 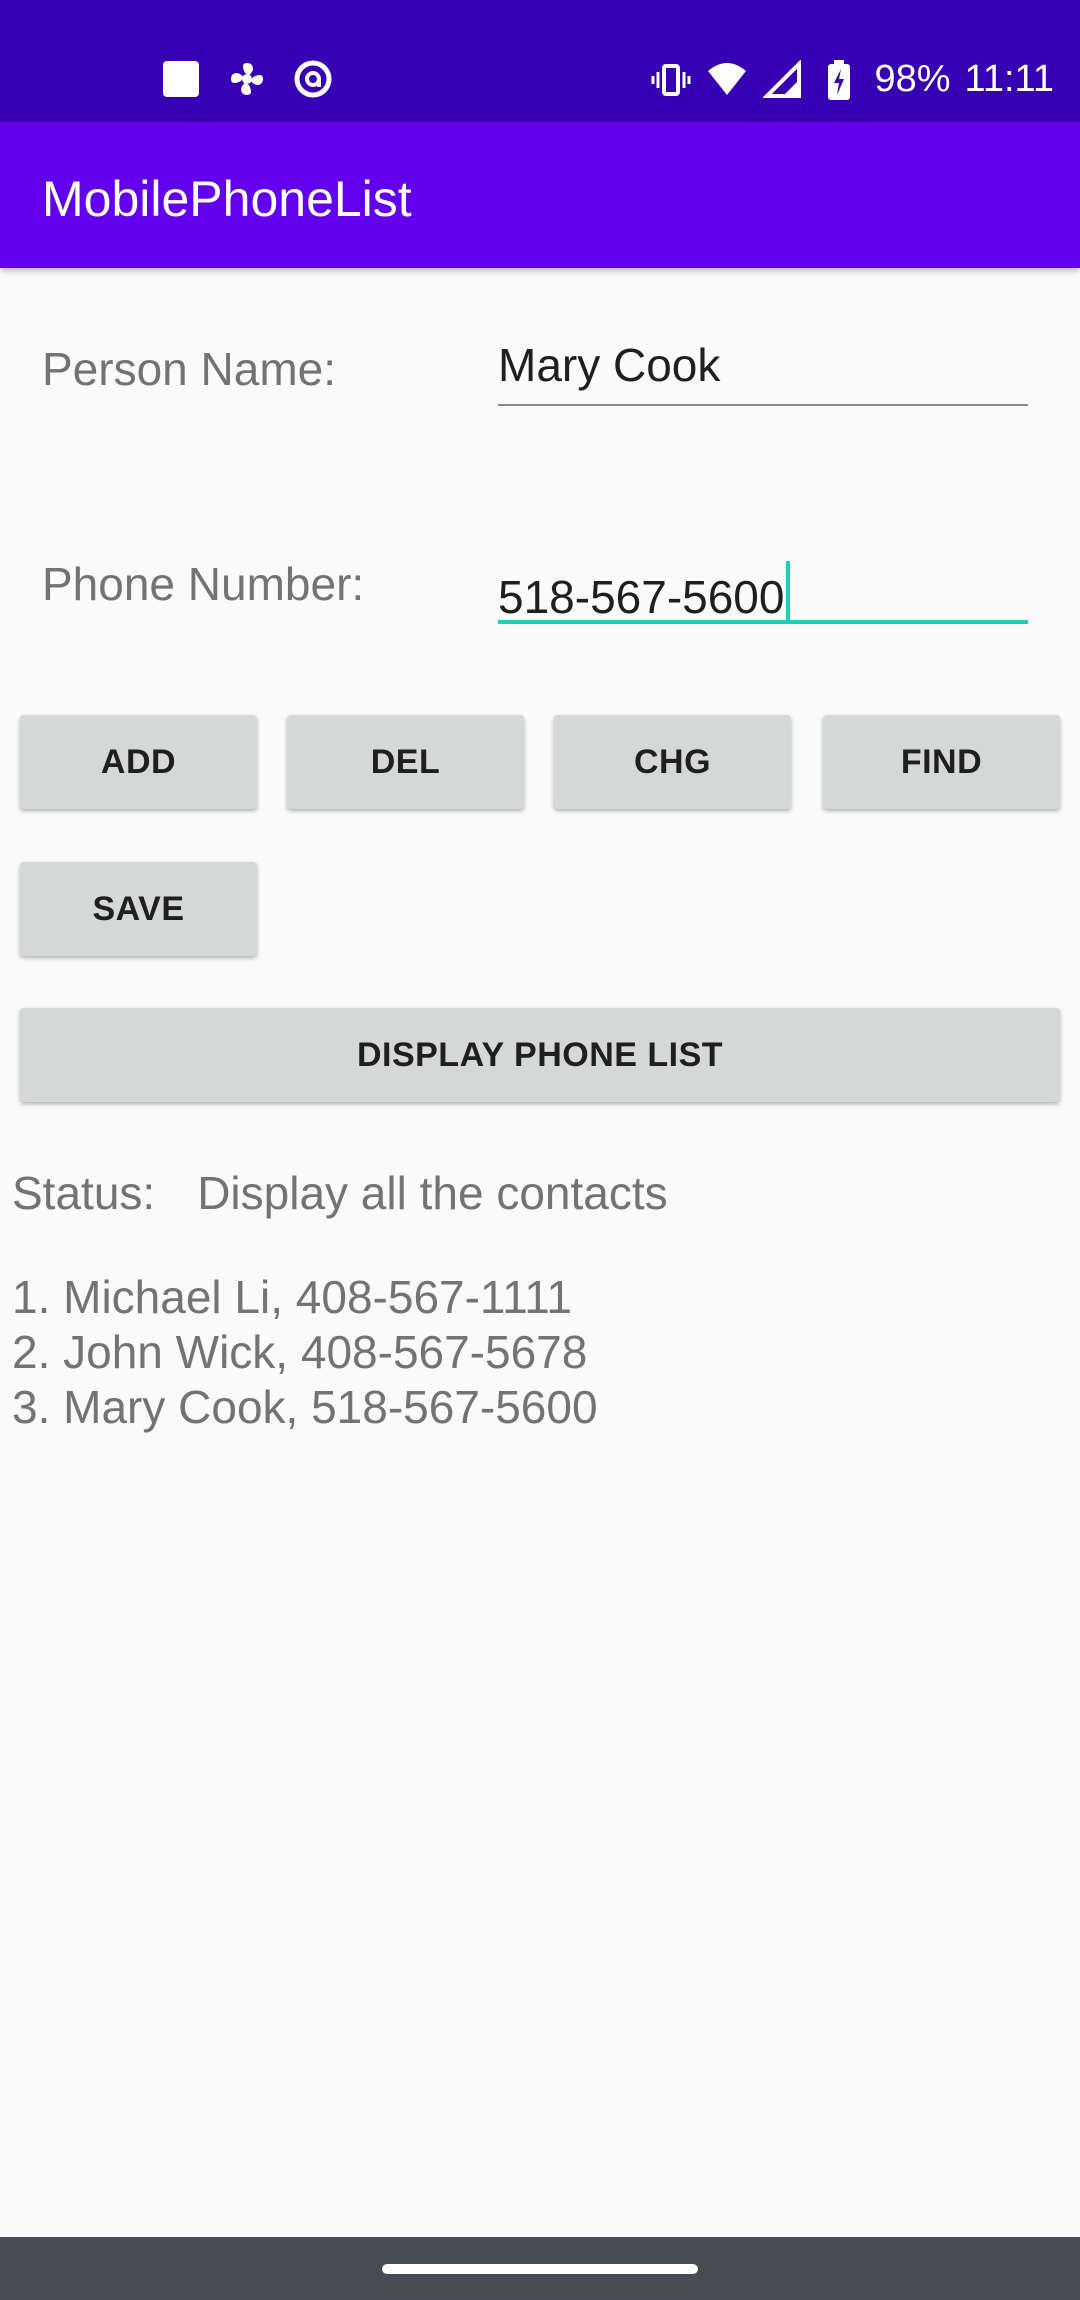 I want to click on chg-button: CHG, so click(x=672, y=762).